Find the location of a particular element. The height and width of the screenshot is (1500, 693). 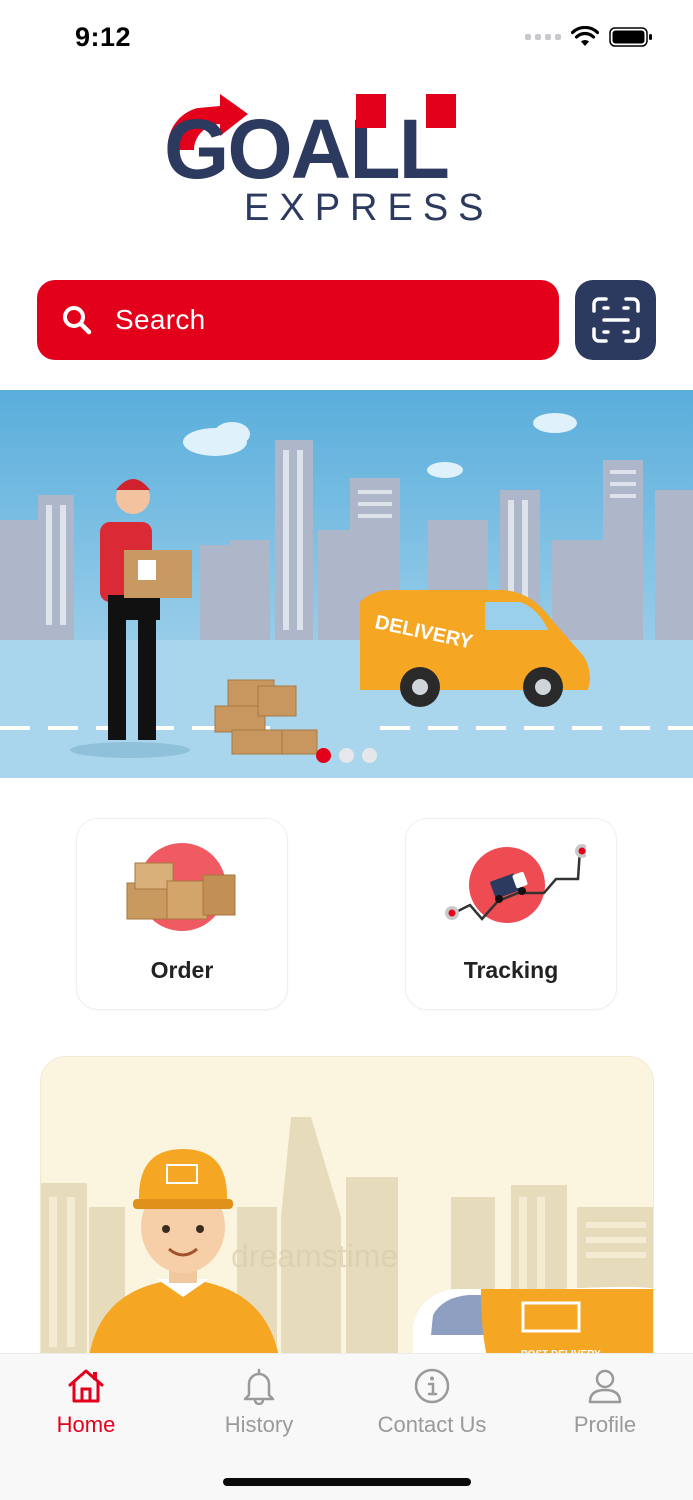

tab-home: Home is located at coordinates (86, 1402).